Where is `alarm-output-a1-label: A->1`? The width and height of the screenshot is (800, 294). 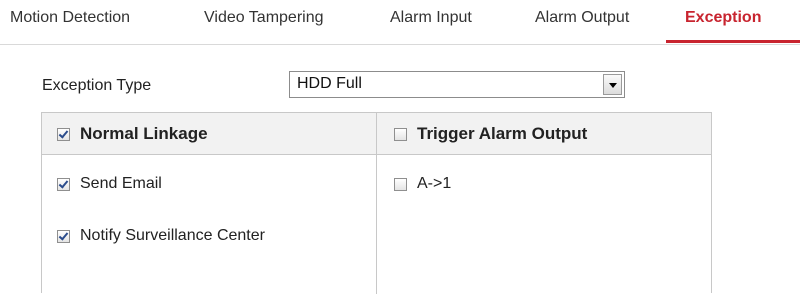
alarm-output-a1-label: A->1 is located at coordinates (434, 183).